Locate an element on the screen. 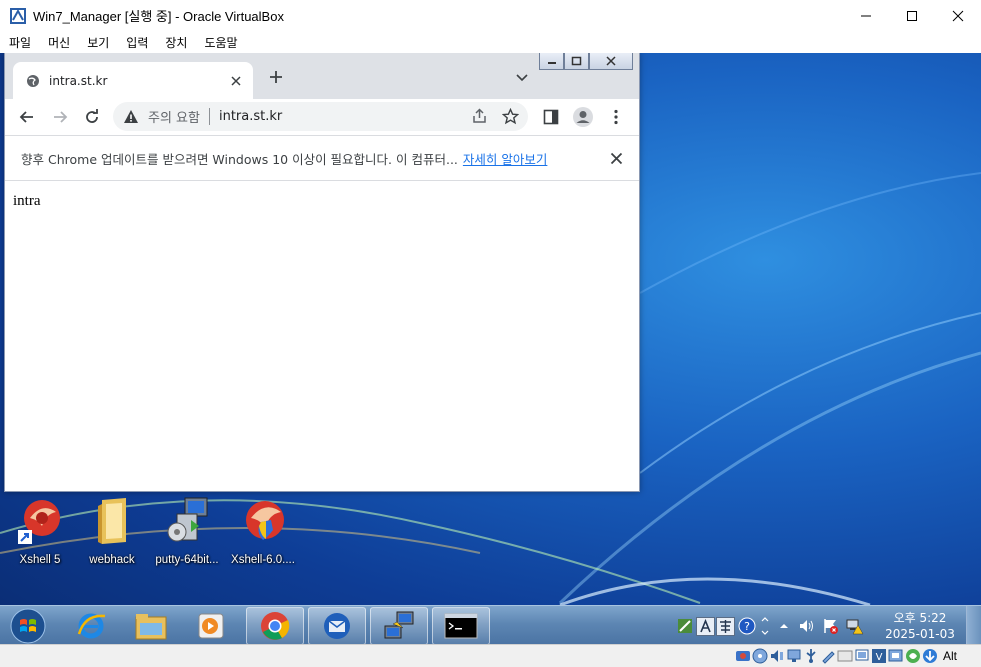  page-text: intra is located at coordinates (27, 201).